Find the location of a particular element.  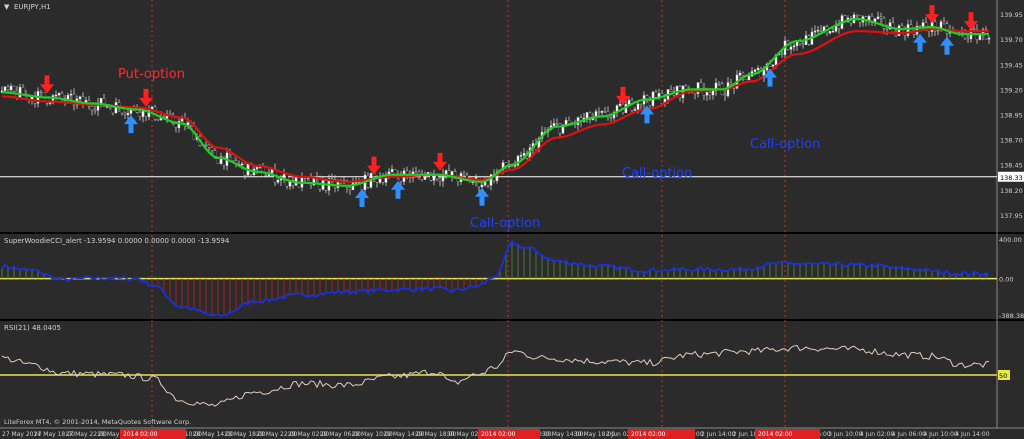

rsi-level-label: 50 is located at coordinates (1003, 376).